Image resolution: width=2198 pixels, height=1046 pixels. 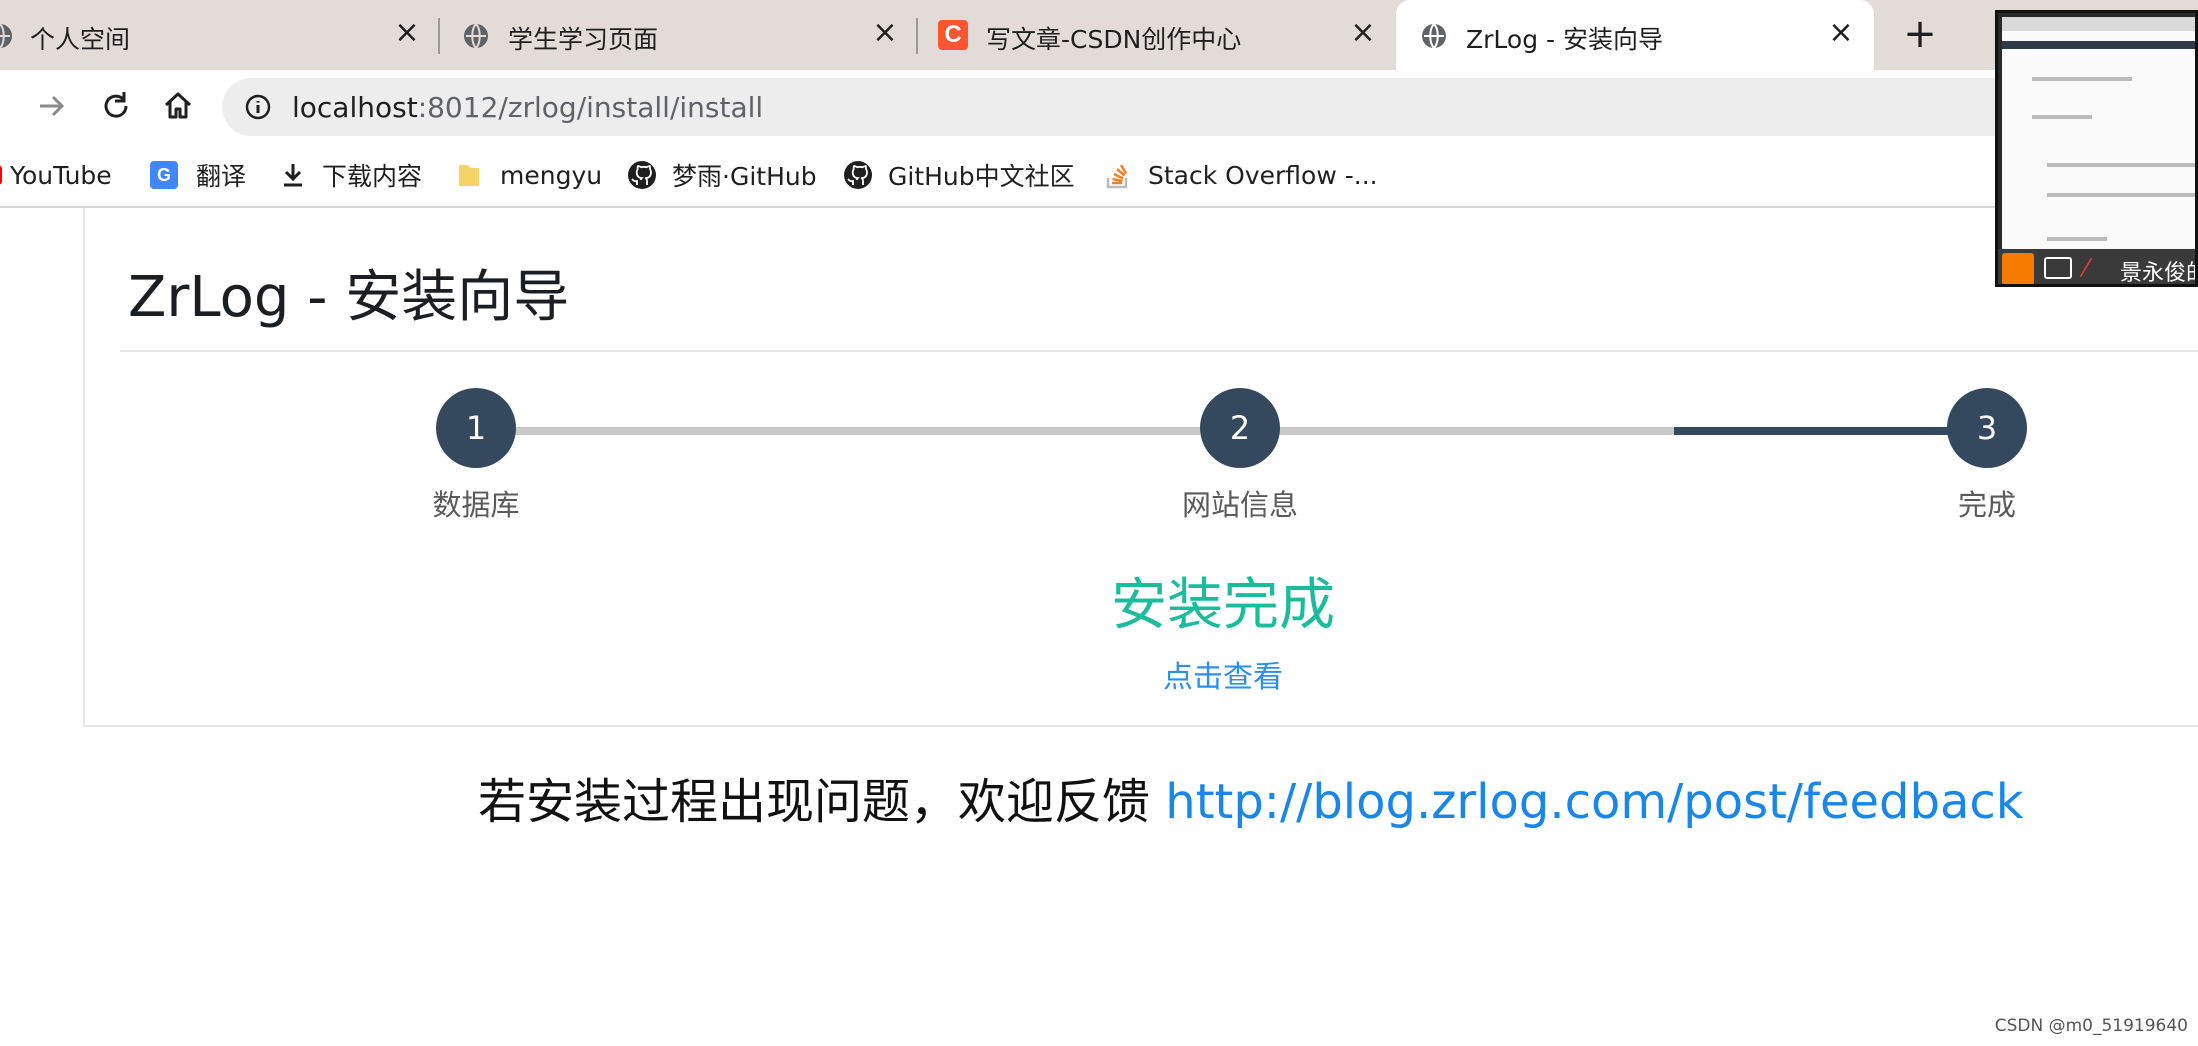 What do you see at coordinates (2018, 268) in the screenshot?
I see `person-icon` at bounding box center [2018, 268].